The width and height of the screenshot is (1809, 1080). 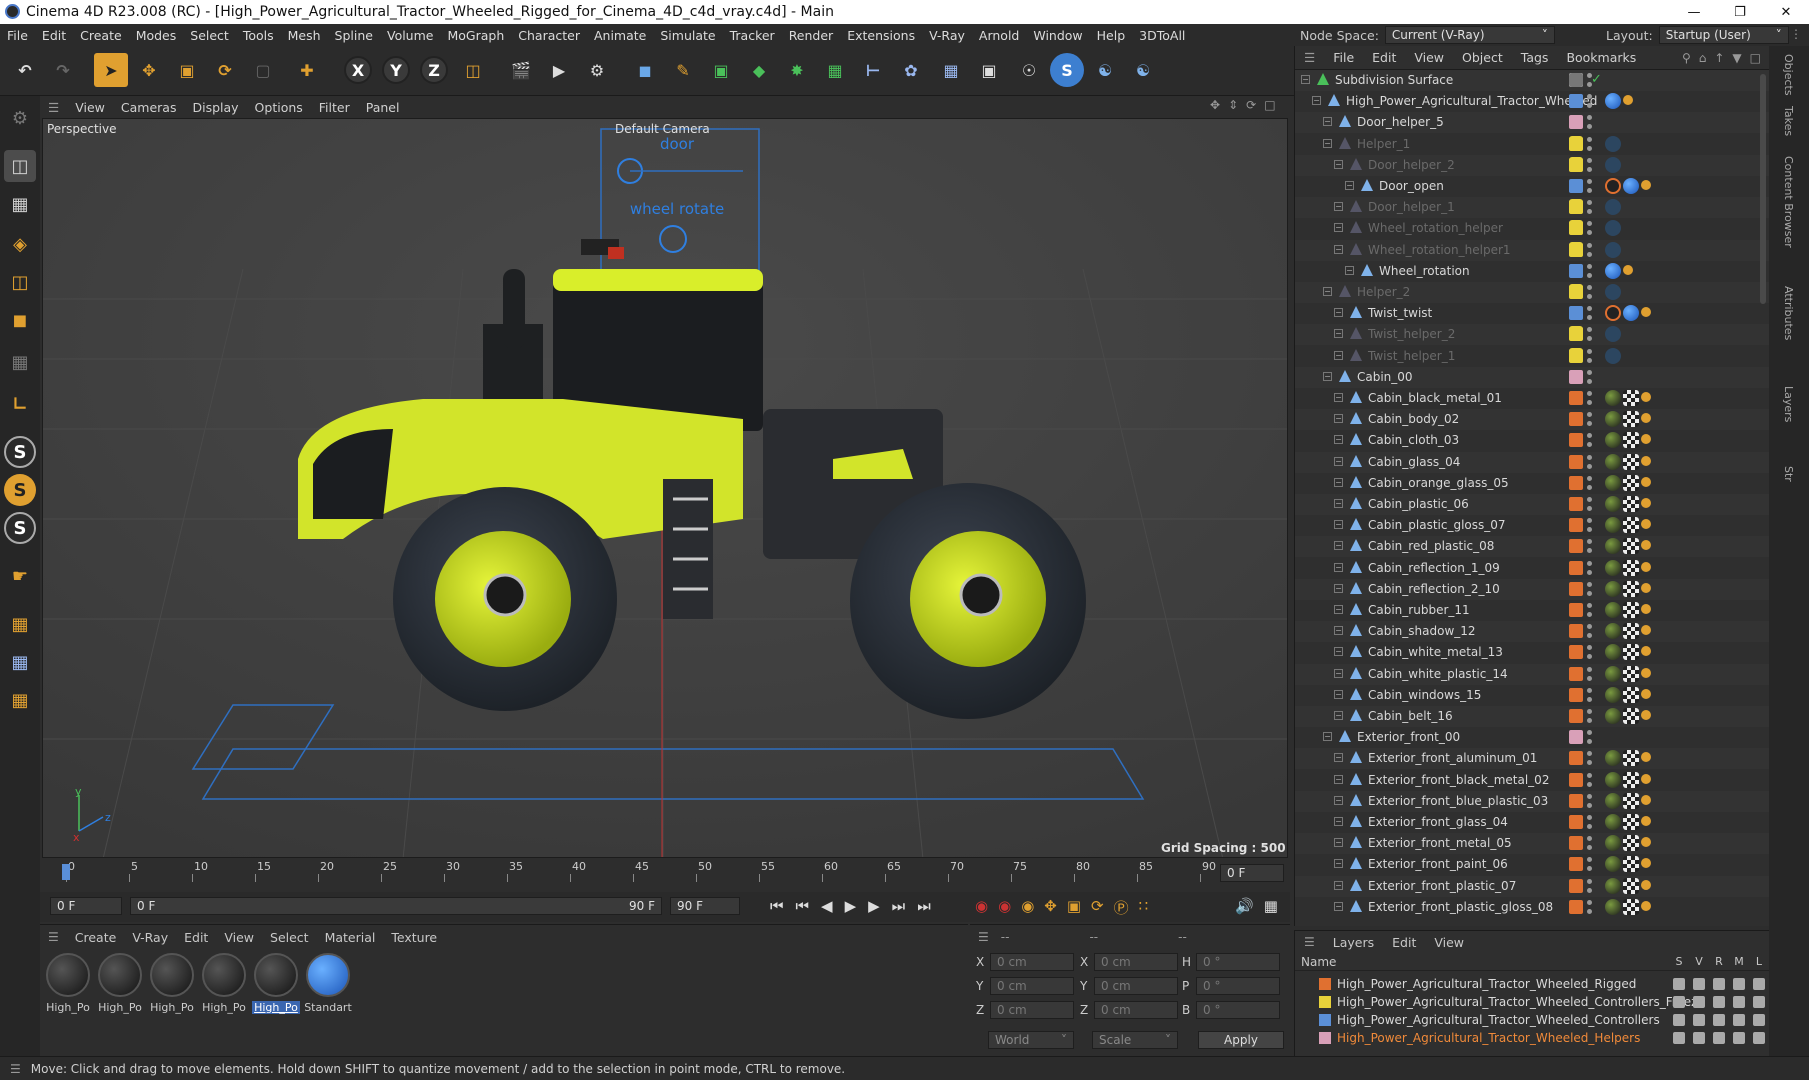 I want to click on undo-button: ↶, so click(x=25, y=70).